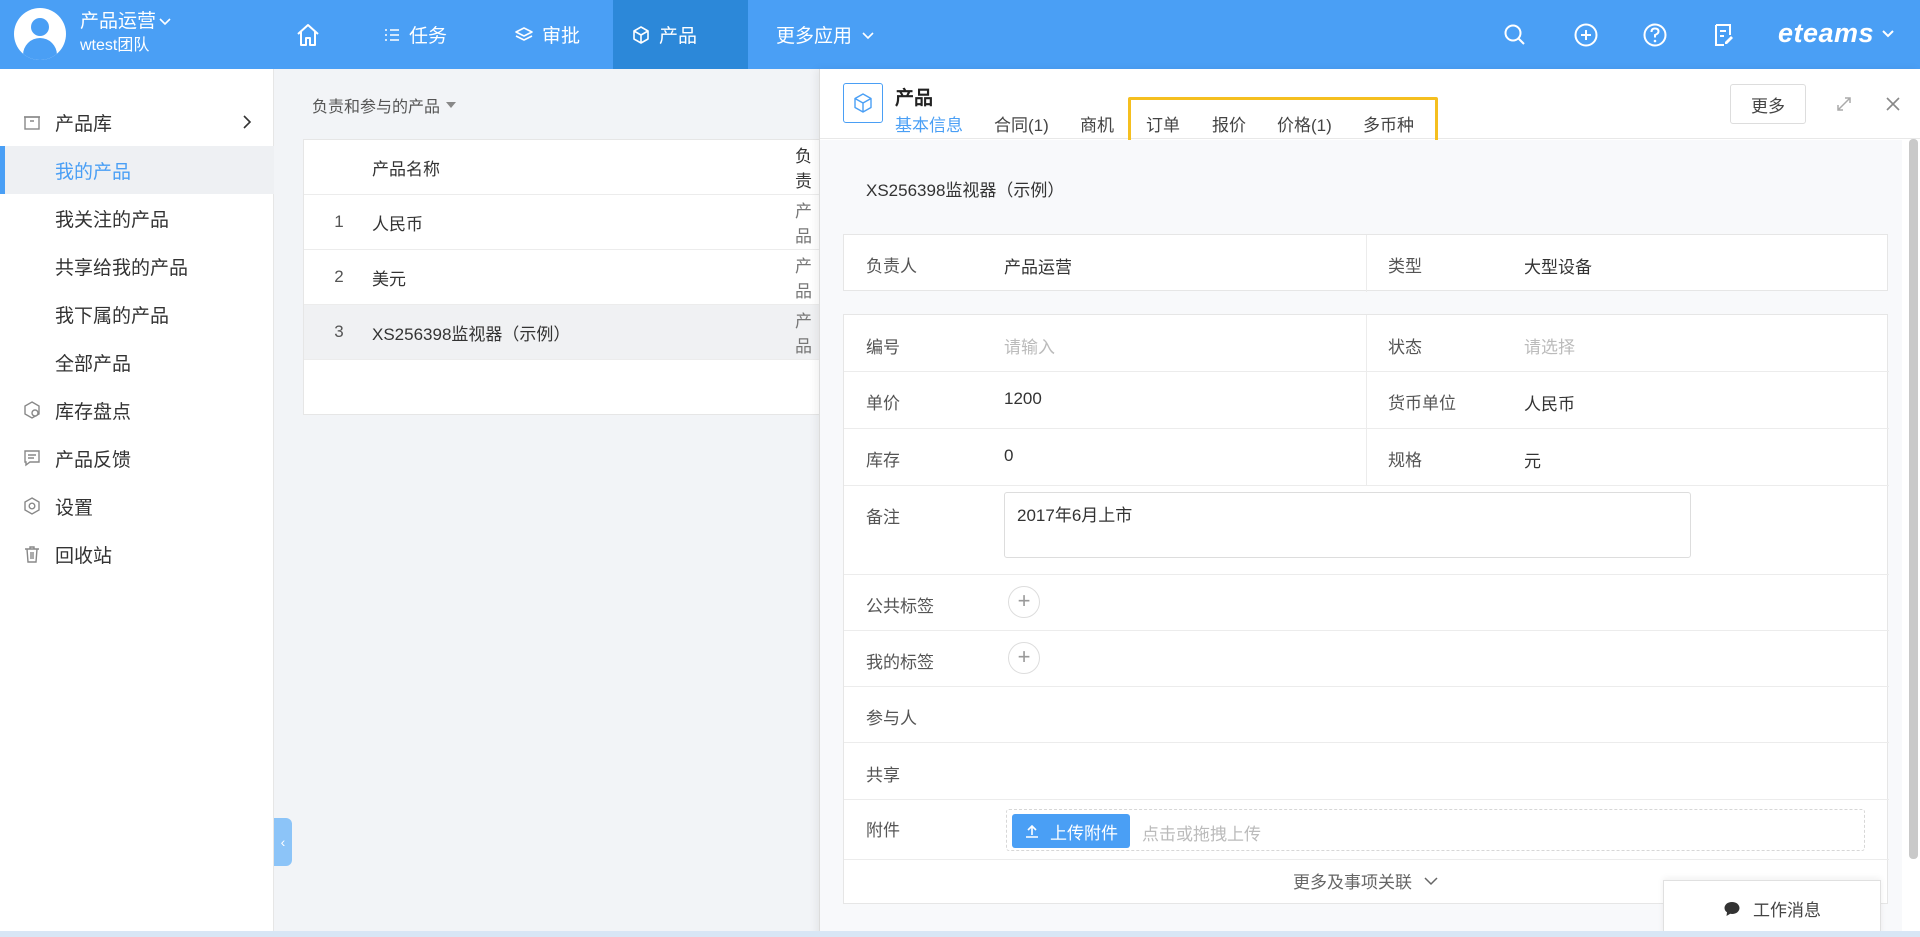  Describe the element at coordinates (1366, 715) in the screenshot. I see `field-row: 参与人` at that location.